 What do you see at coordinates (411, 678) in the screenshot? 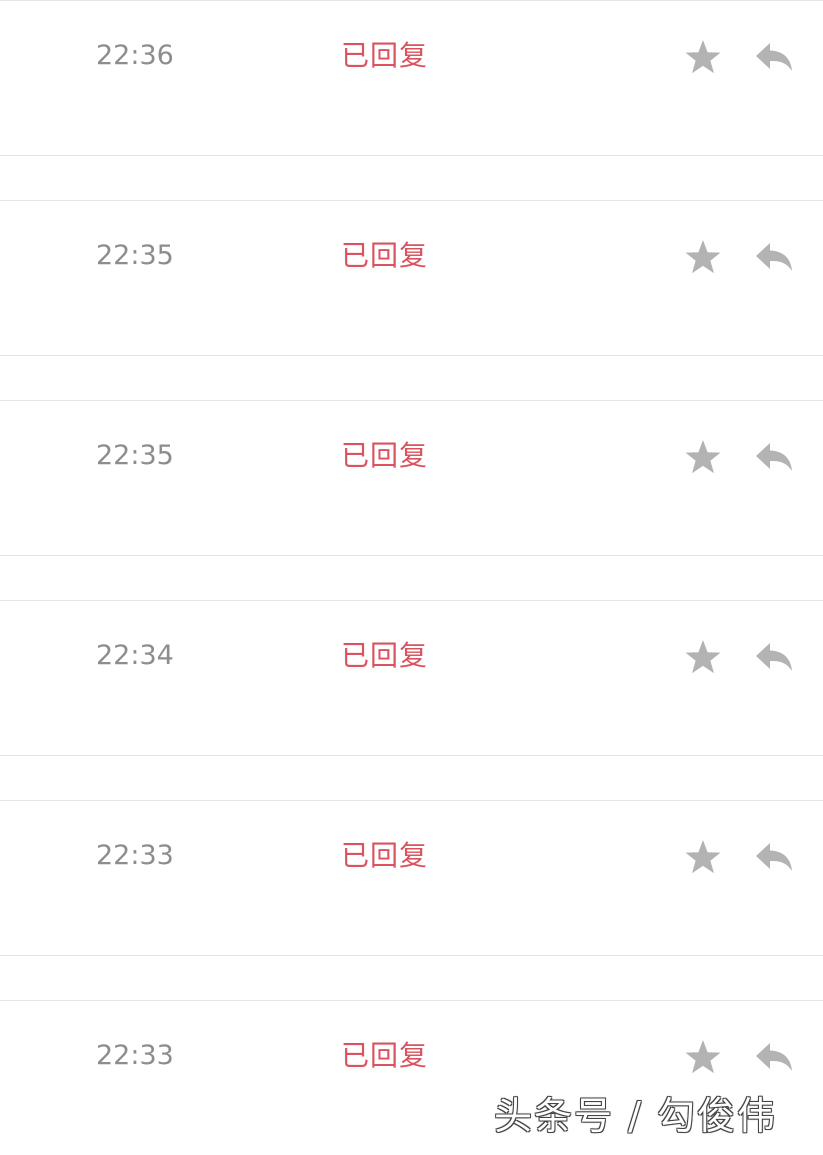
I see `message-row: 22:34 已回复` at bounding box center [411, 678].